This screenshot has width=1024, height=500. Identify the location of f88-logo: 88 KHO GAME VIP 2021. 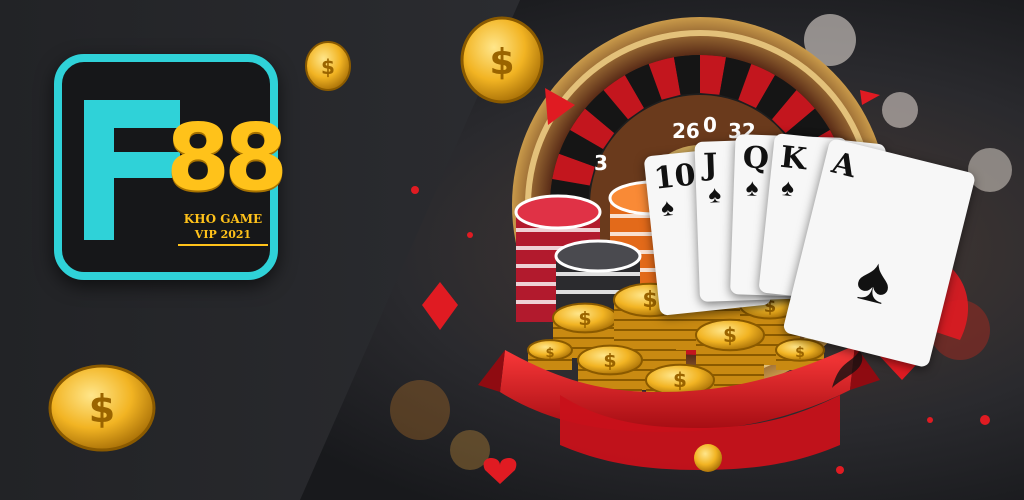
(171, 167).